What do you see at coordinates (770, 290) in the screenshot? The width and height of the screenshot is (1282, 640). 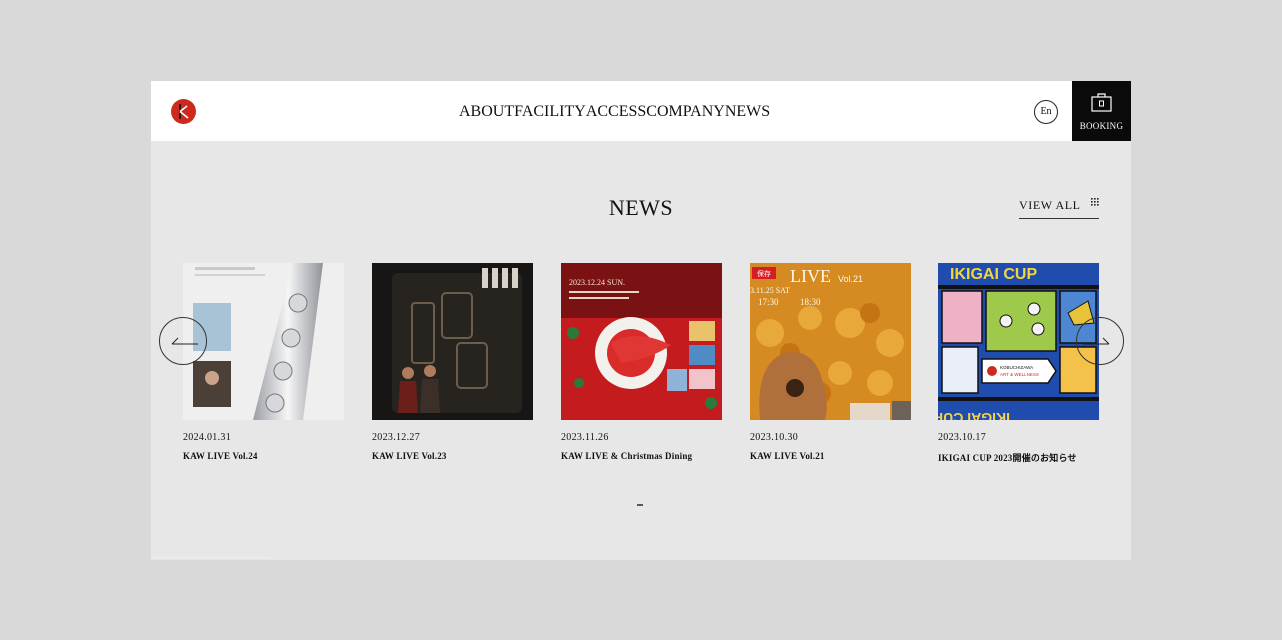 I see `thumb-live-date: 3.11.25 SAT` at bounding box center [770, 290].